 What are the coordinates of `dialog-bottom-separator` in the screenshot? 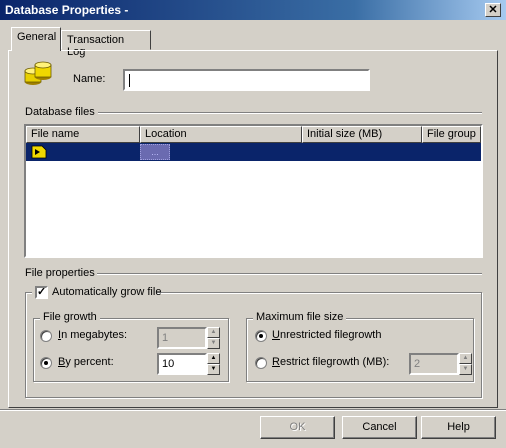 It's located at (253, 410).